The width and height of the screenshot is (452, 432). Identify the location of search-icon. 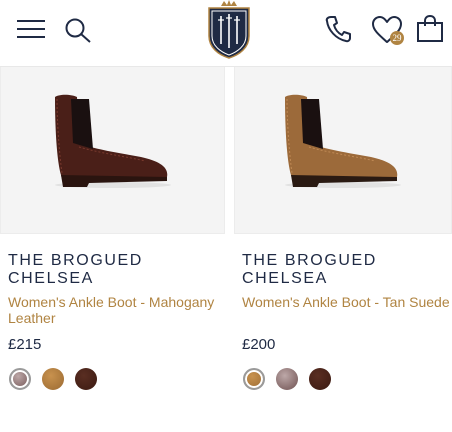
(78, 30).